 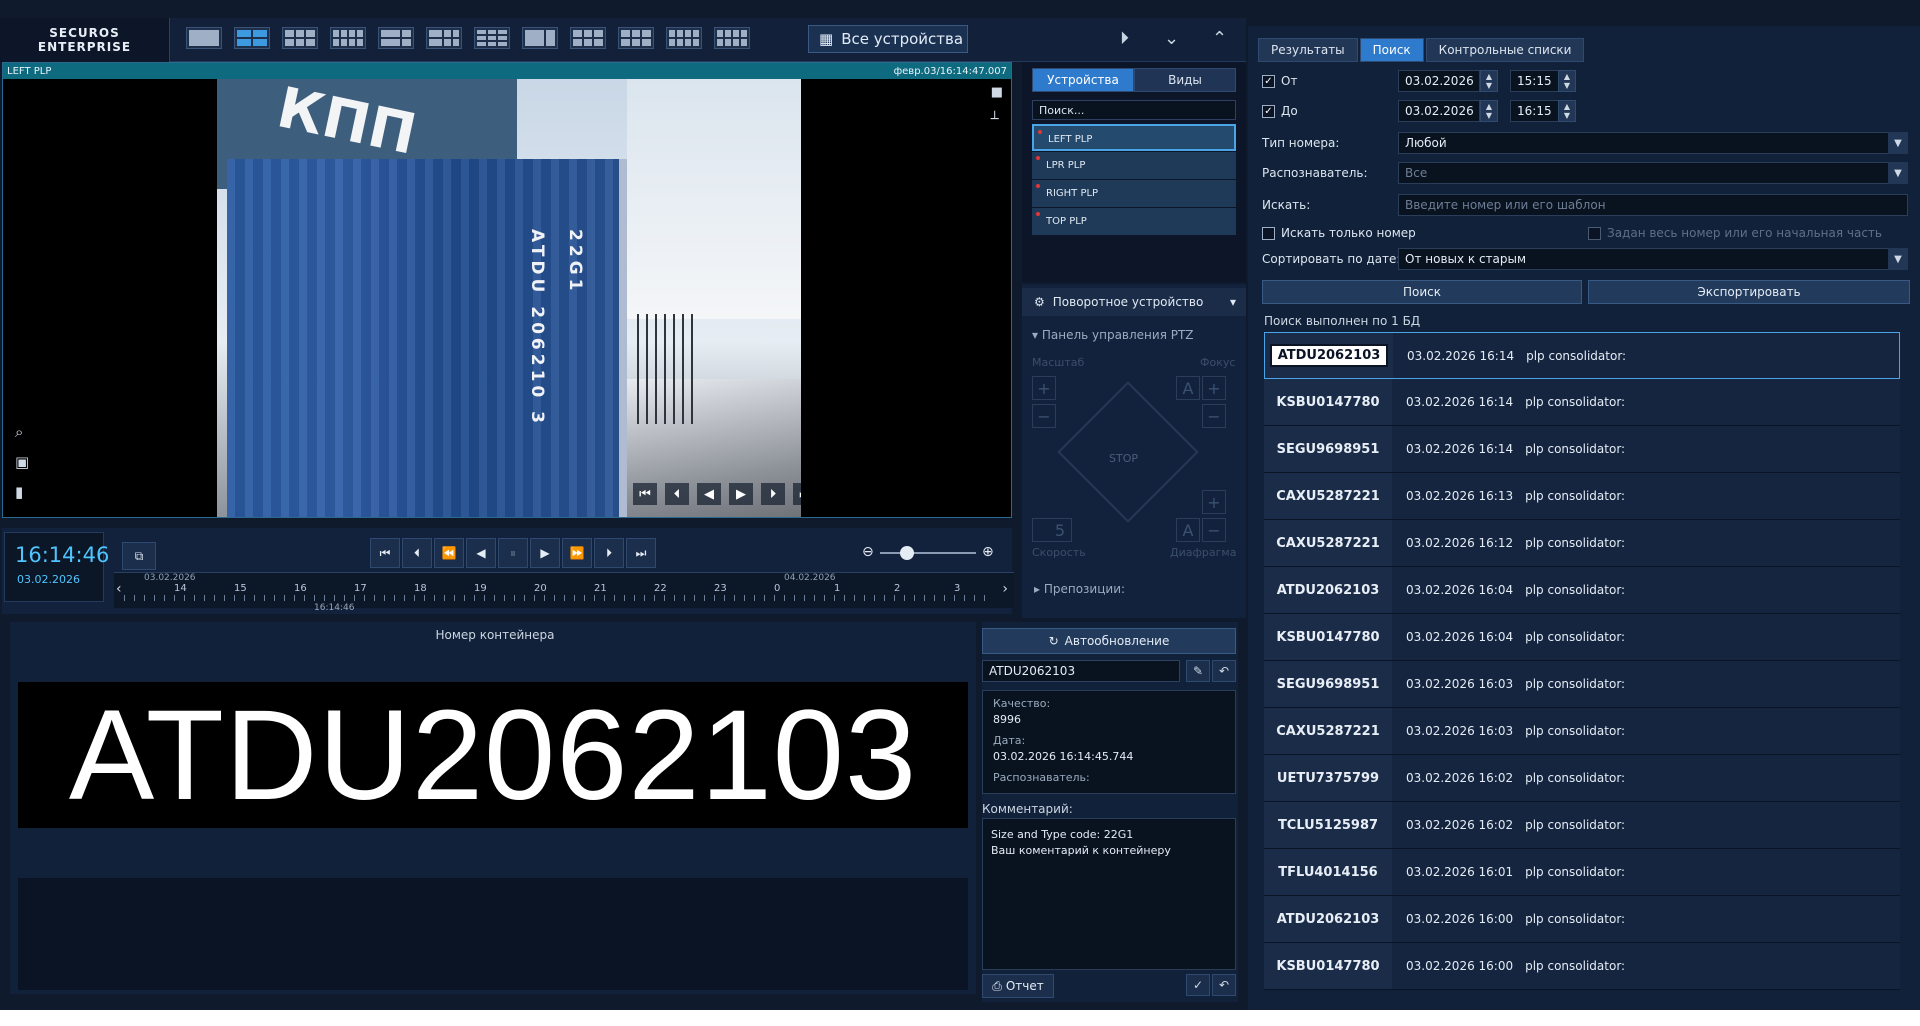 I want to click on device-item: RIGHT PLP, so click(x=1134, y=193).